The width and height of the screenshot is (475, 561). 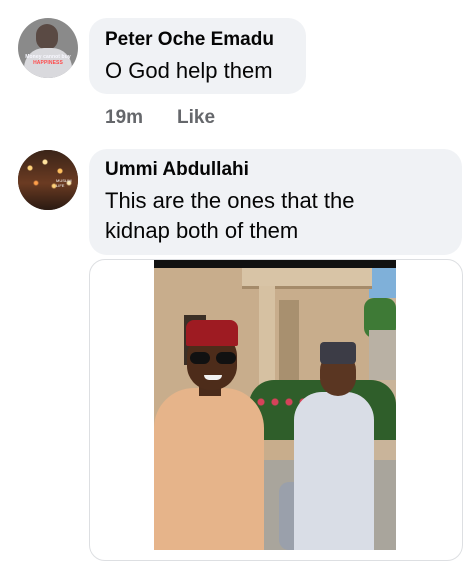 What do you see at coordinates (382, 283) in the screenshot?
I see `photo-sky` at bounding box center [382, 283].